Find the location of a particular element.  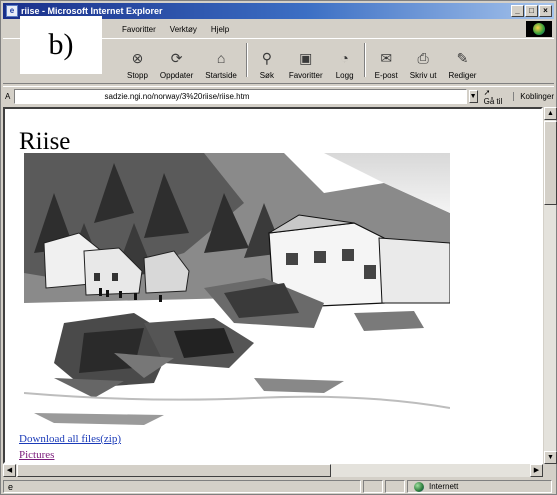

history-button: ◔ Logg is located at coordinates (345, 64).